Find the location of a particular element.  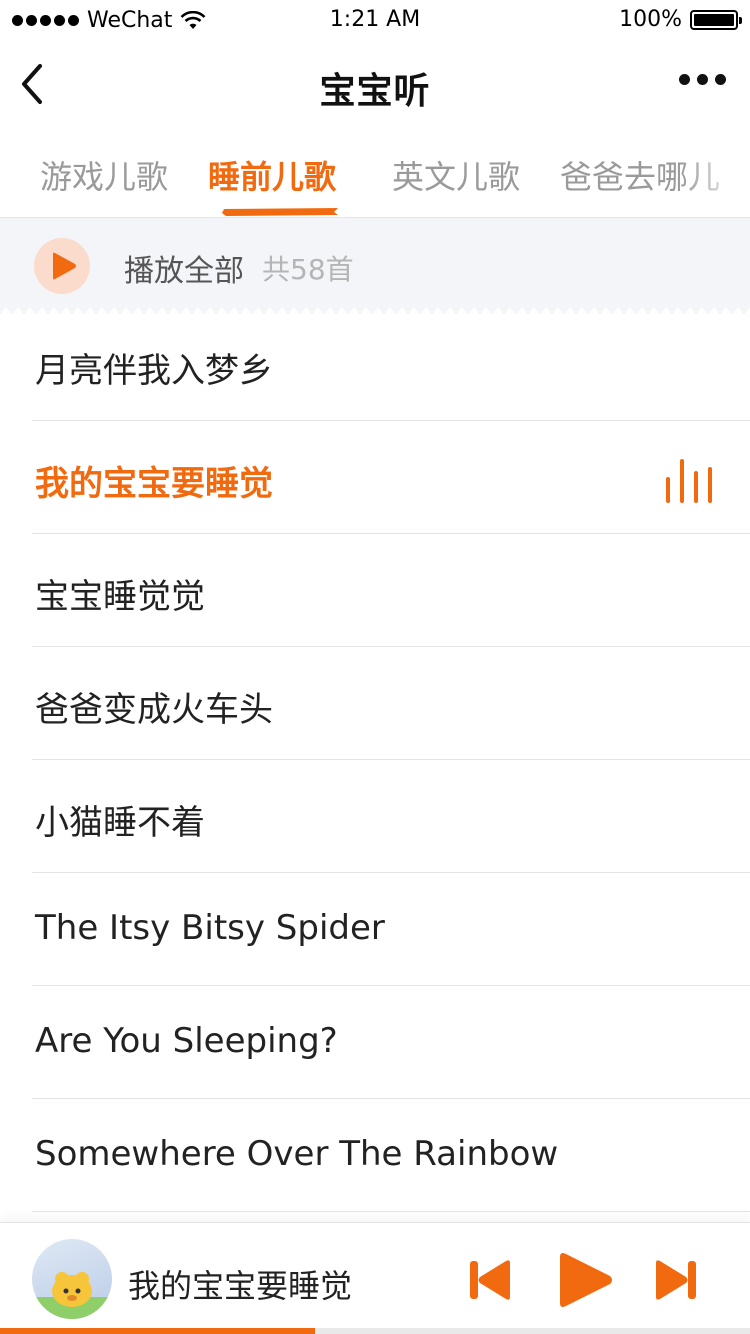

status-right: 100% is located at coordinates (680, 19).